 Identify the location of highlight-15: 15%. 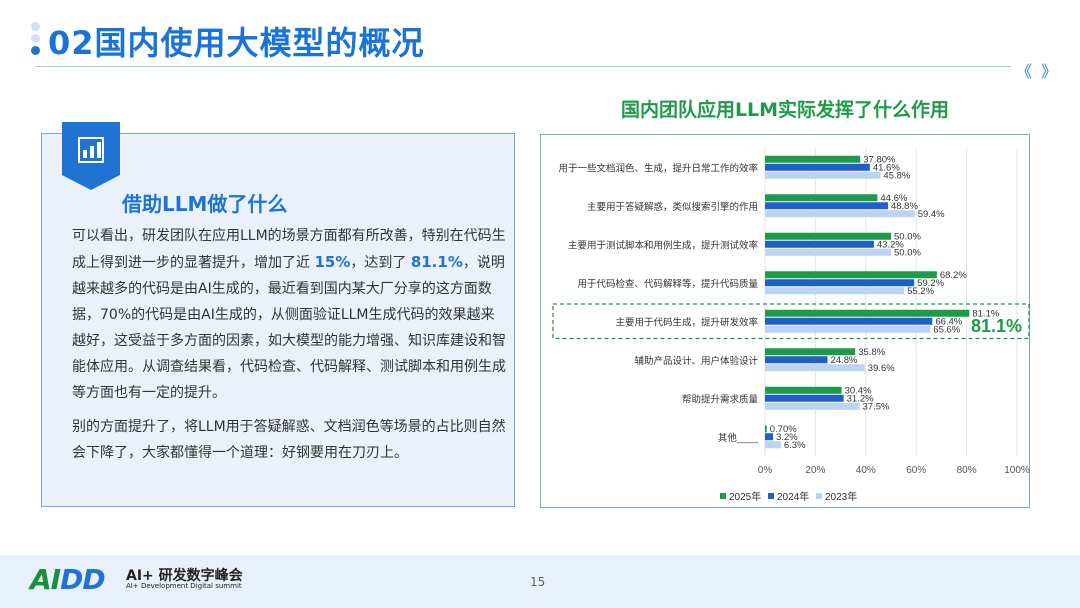
(332, 262).